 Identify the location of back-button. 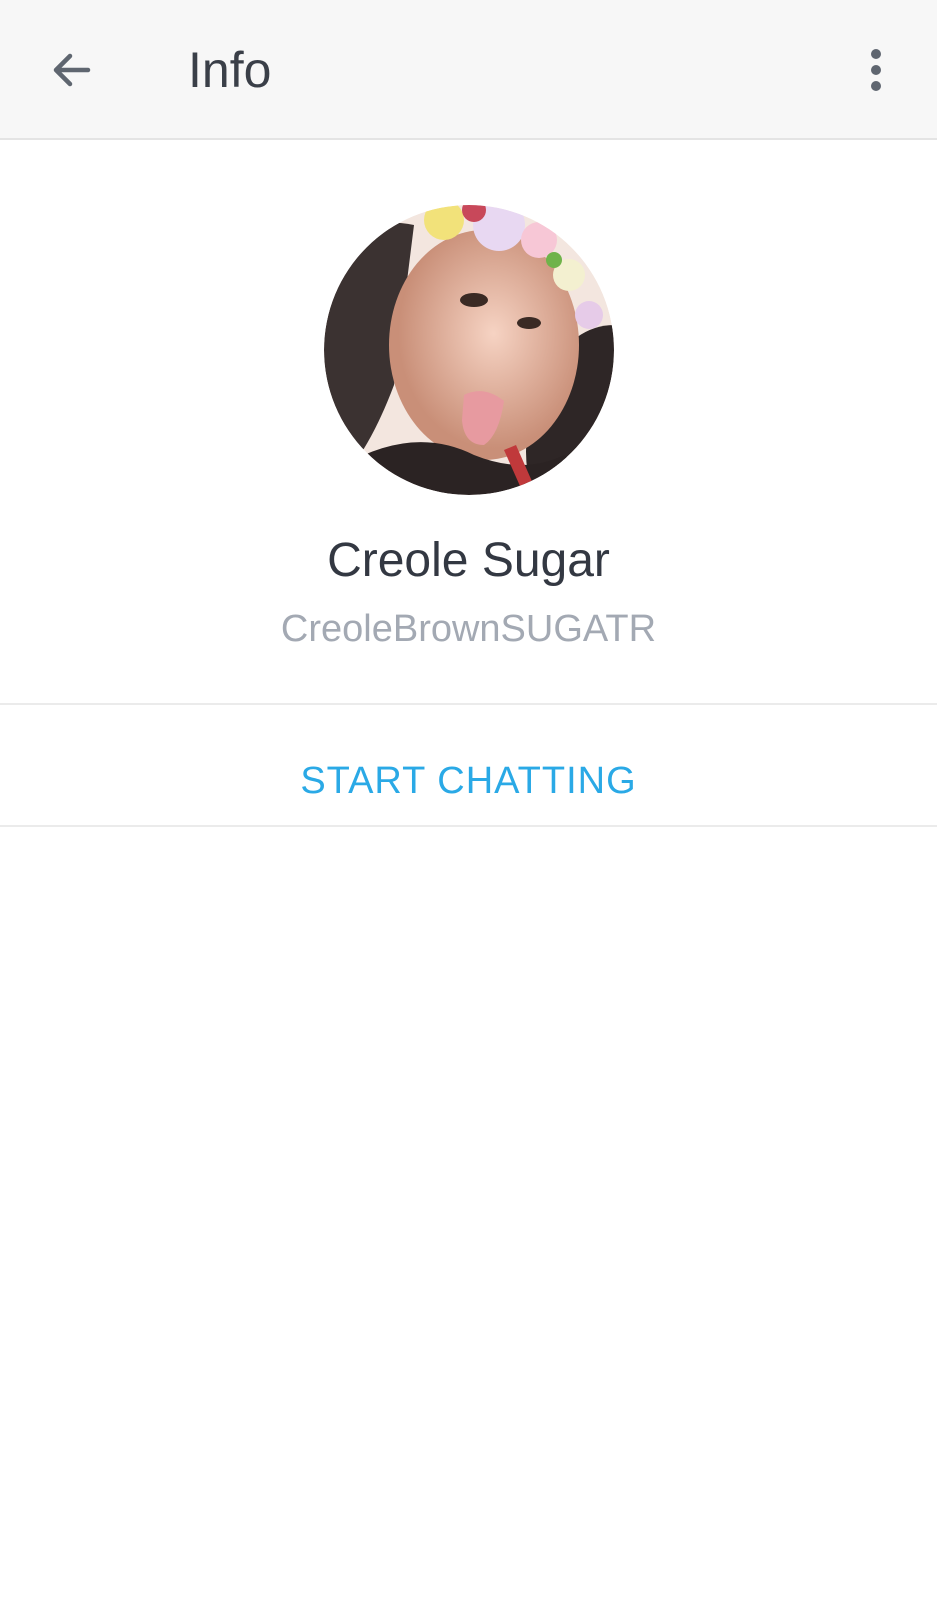
(72, 70).